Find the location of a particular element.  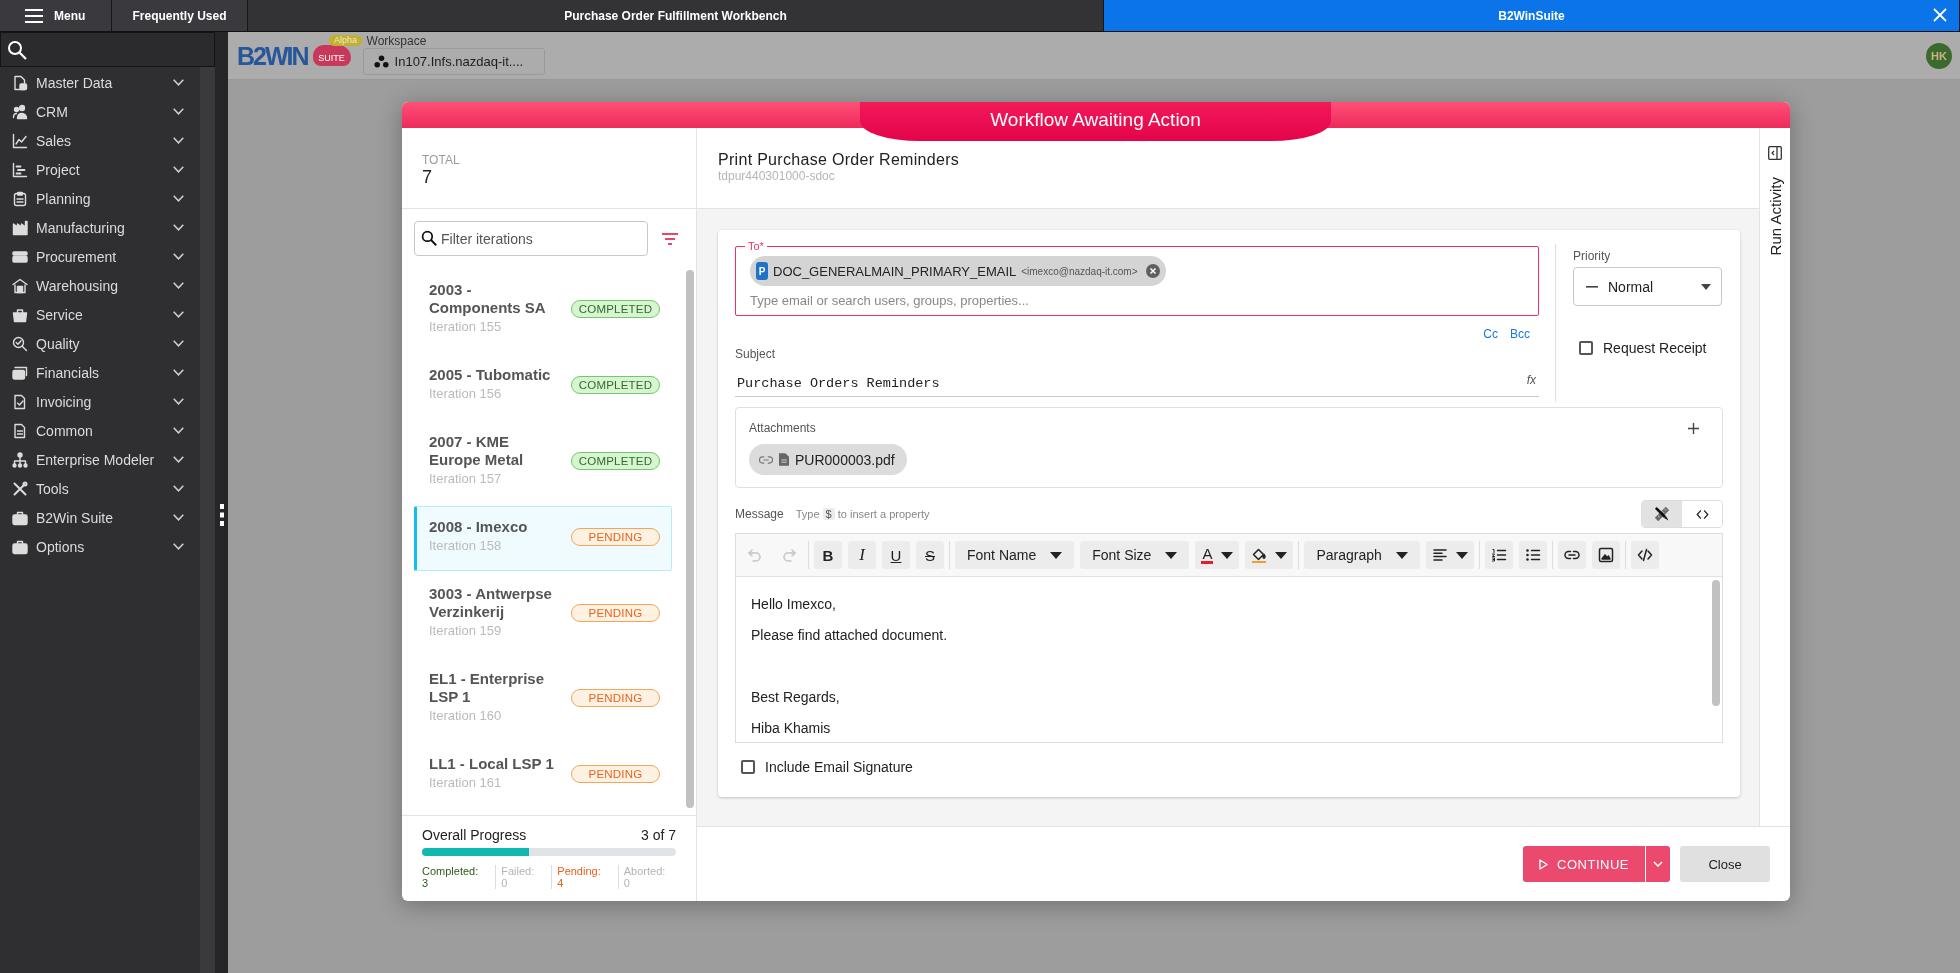

link-button is located at coordinates (1571, 555).